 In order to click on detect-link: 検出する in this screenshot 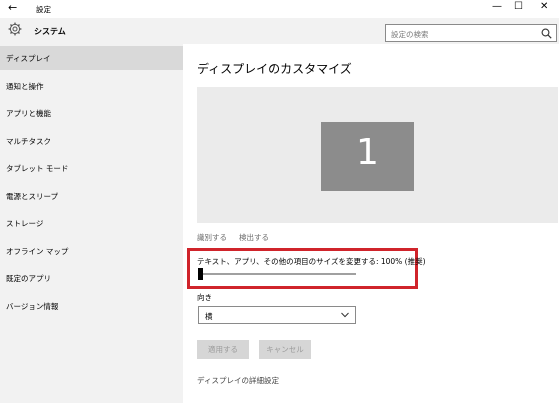, I will do `click(254, 237)`.